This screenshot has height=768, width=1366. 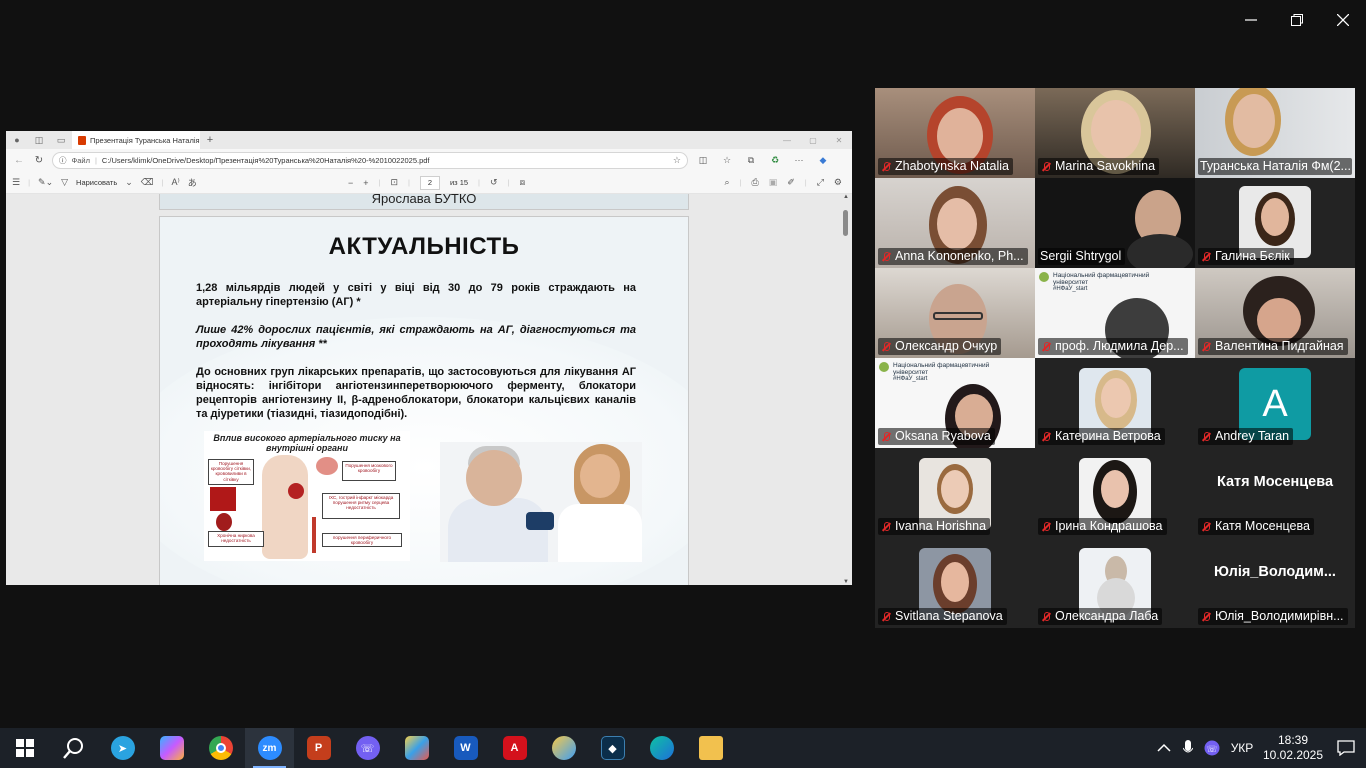 I want to click on page-view-icon: ⧈, so click(x=523, y=182).